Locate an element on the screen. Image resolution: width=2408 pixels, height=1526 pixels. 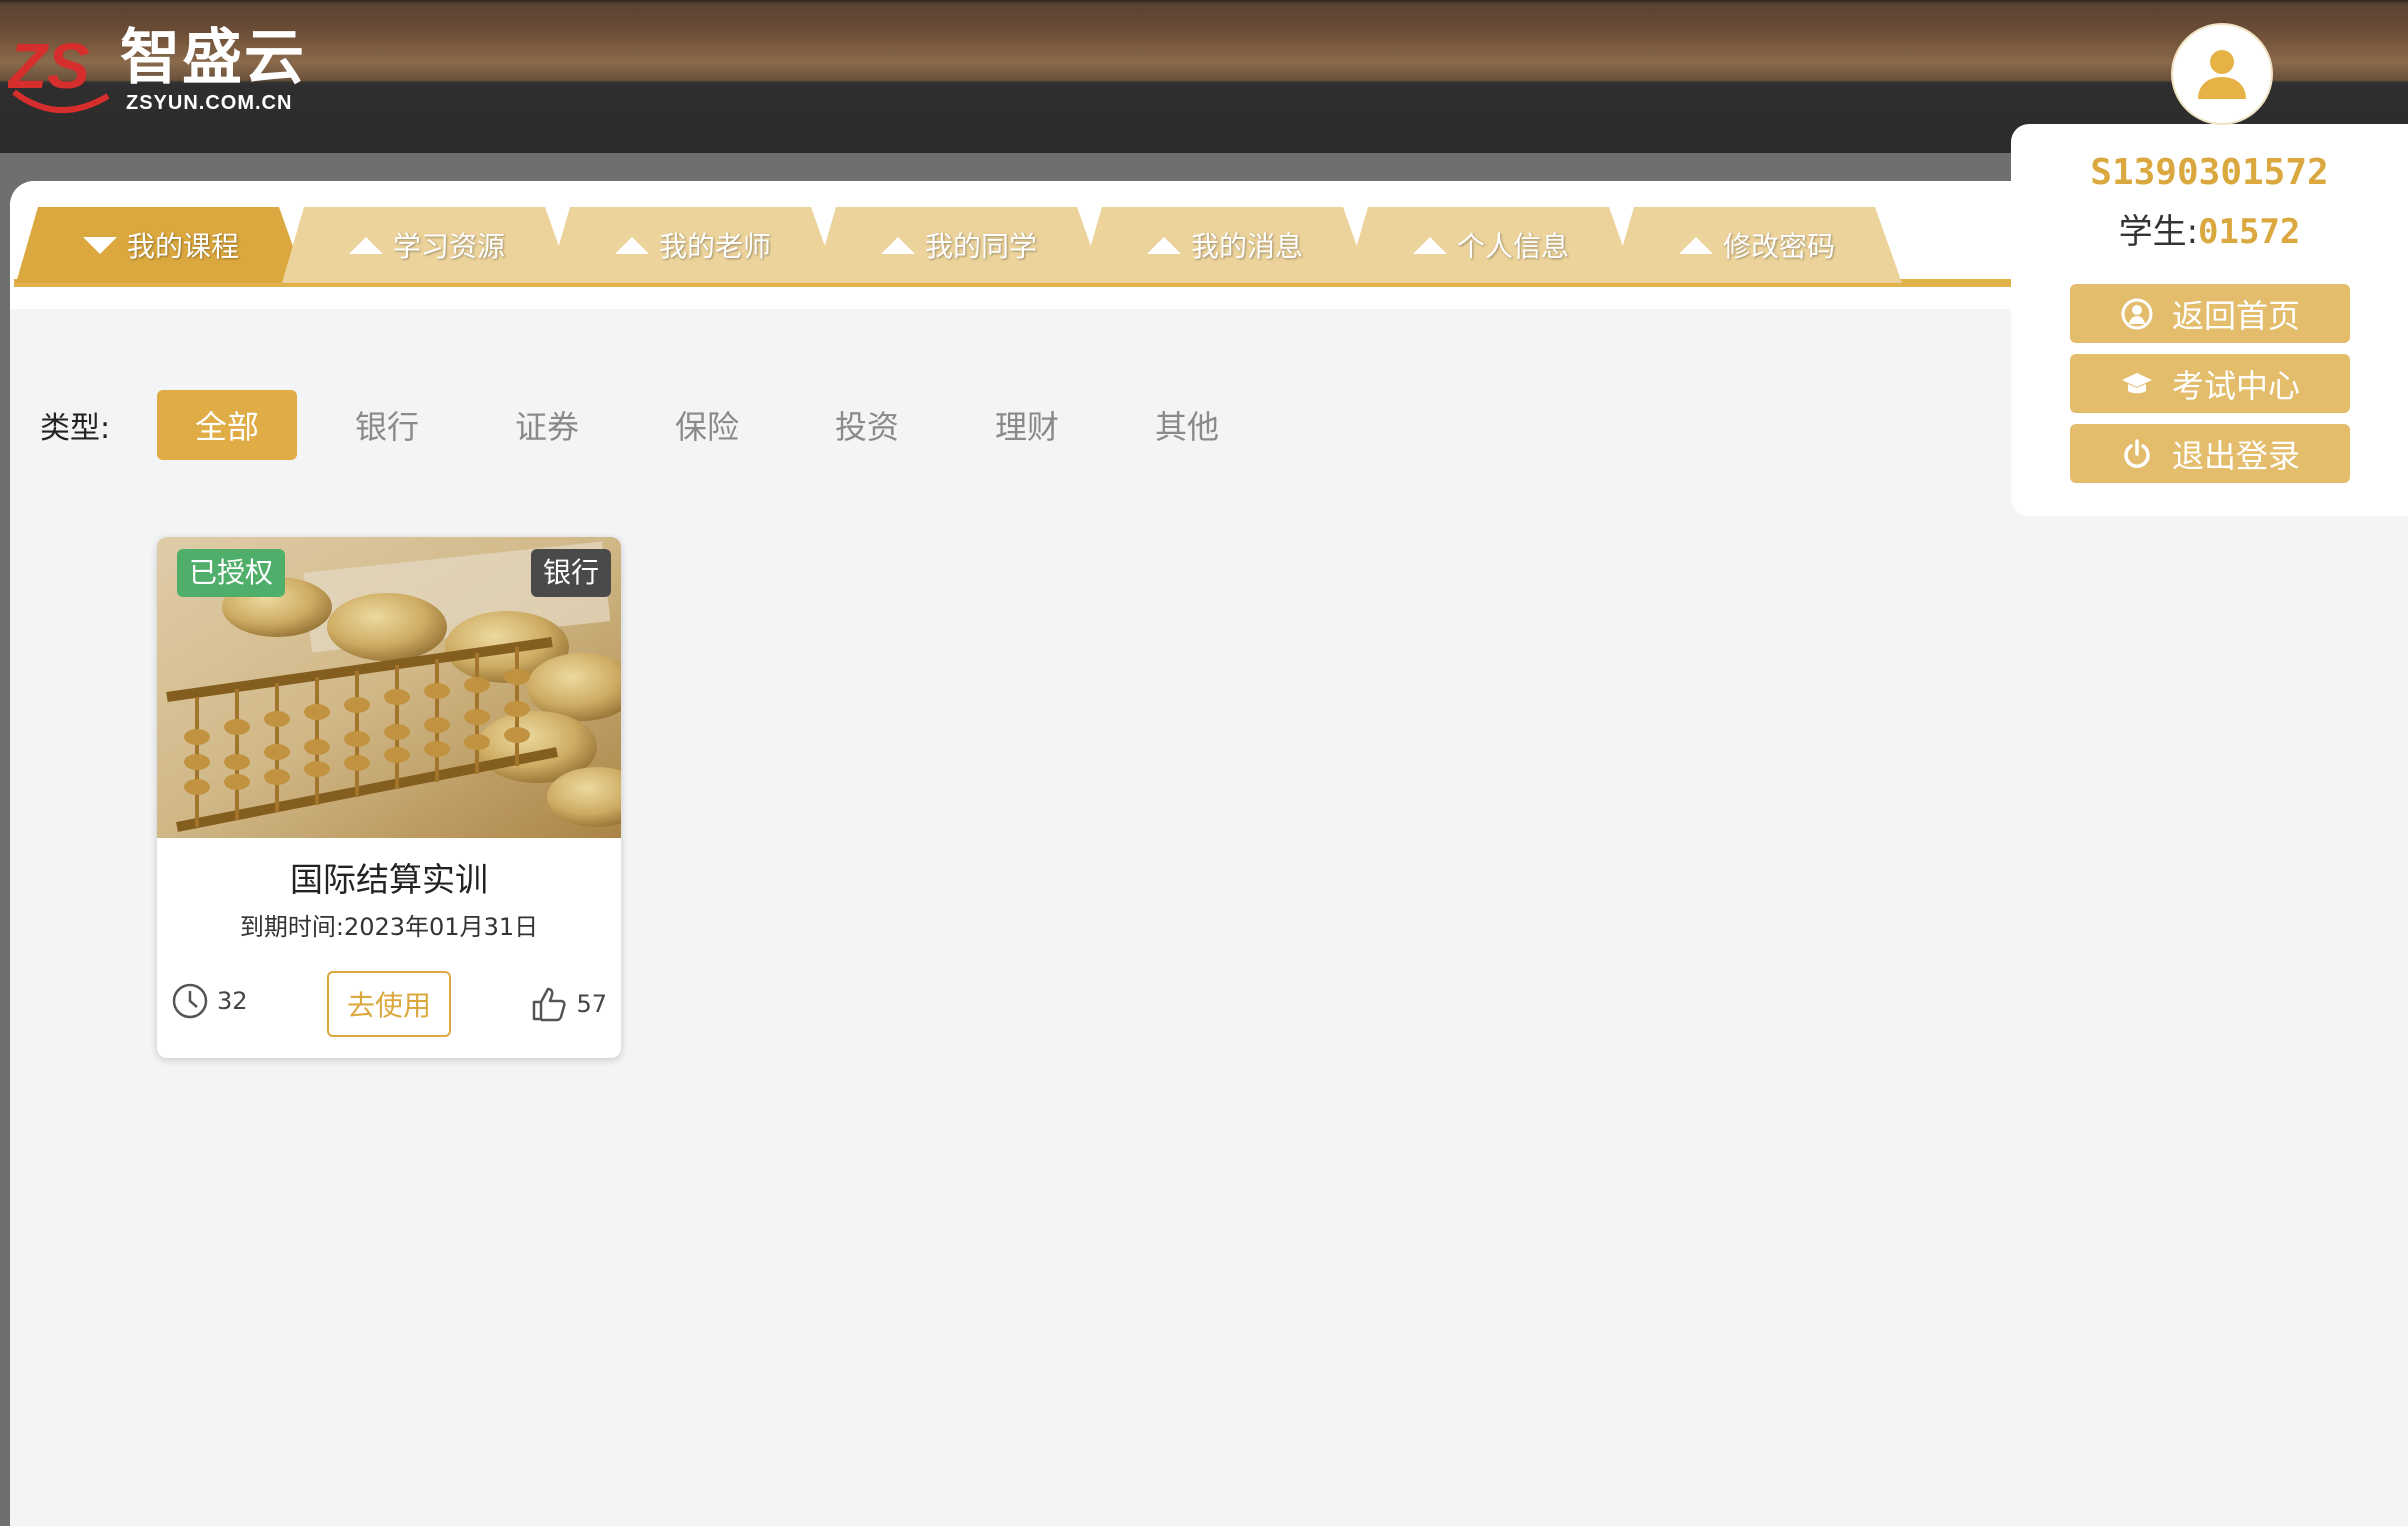
user-role: 学生:01572 is located at coordinates (2209, 228).